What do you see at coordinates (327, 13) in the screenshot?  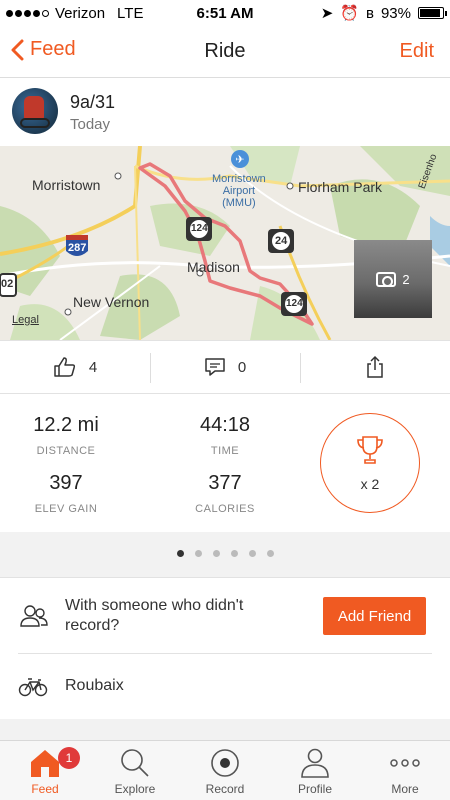 I see `location-arrow-icon: ➤` at bounding box center [327, 13].